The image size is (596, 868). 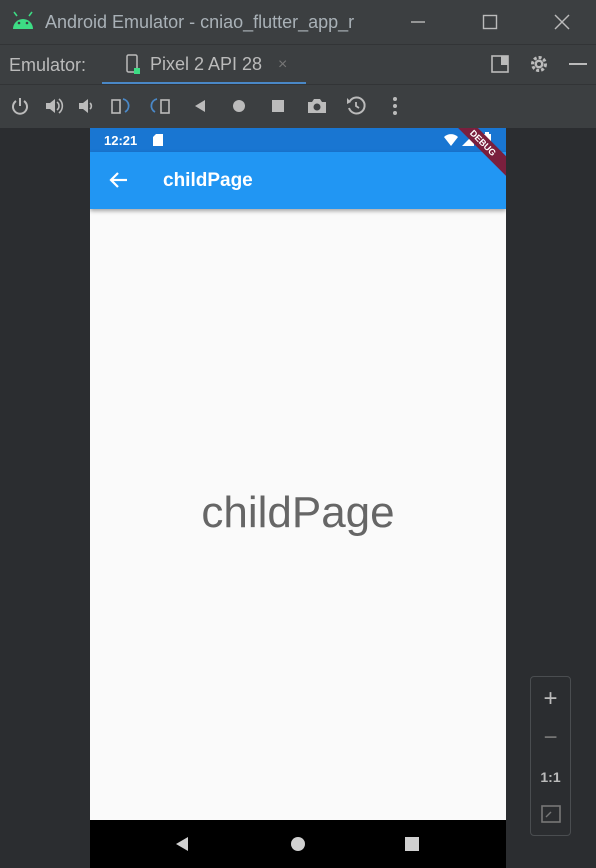 I want to click on emulator-tab-bar: Emulator: Pixel 2 API 28 ×, so click(x=298, y=64).